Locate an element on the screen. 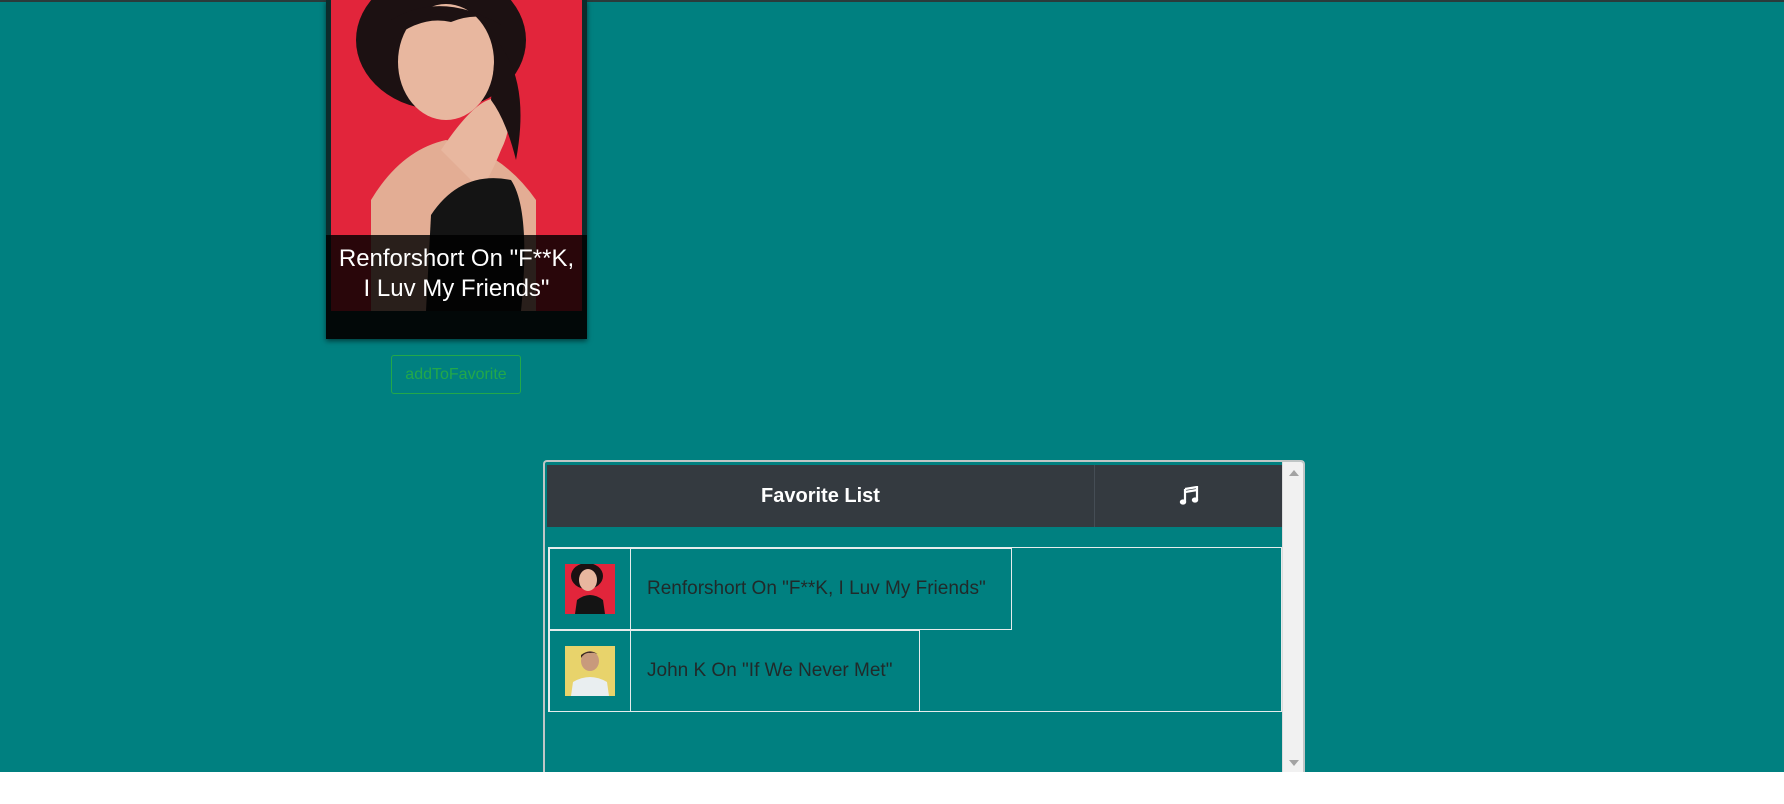 The width and height of the screenshot is (1784, 804). add-to-favorite-button: addToFavorite is located at coordinates (456, 374).